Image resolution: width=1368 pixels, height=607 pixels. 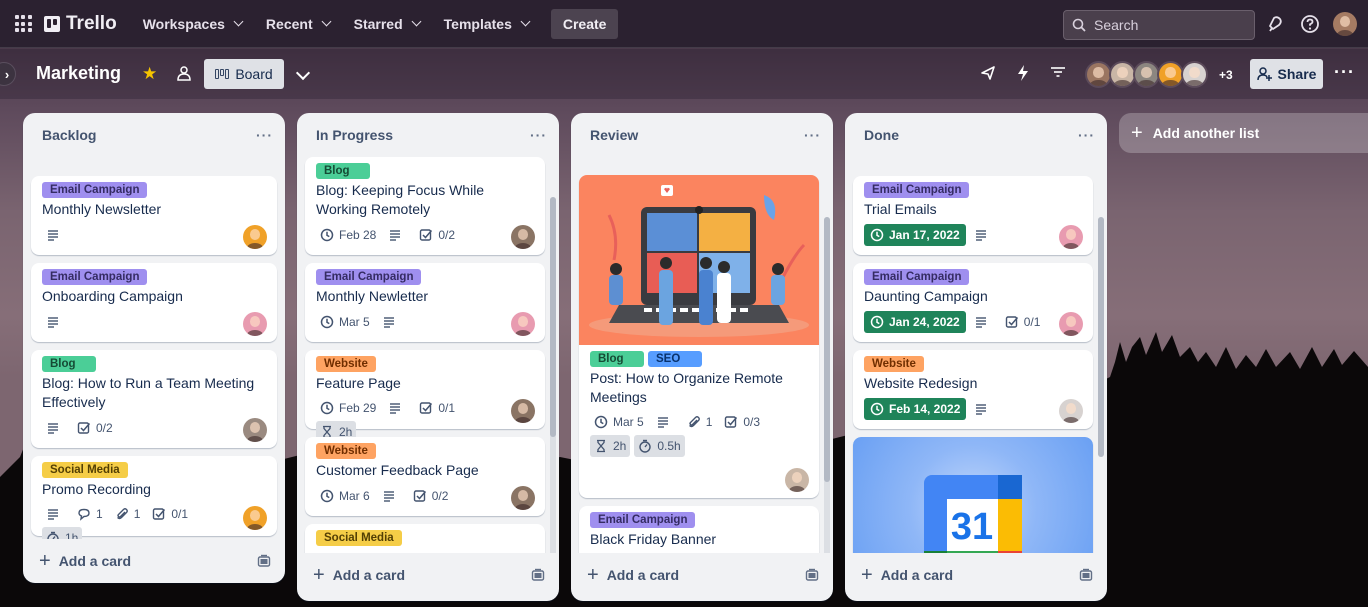 I want to click on star-board-icon: ★, so click(x=149, y=74).